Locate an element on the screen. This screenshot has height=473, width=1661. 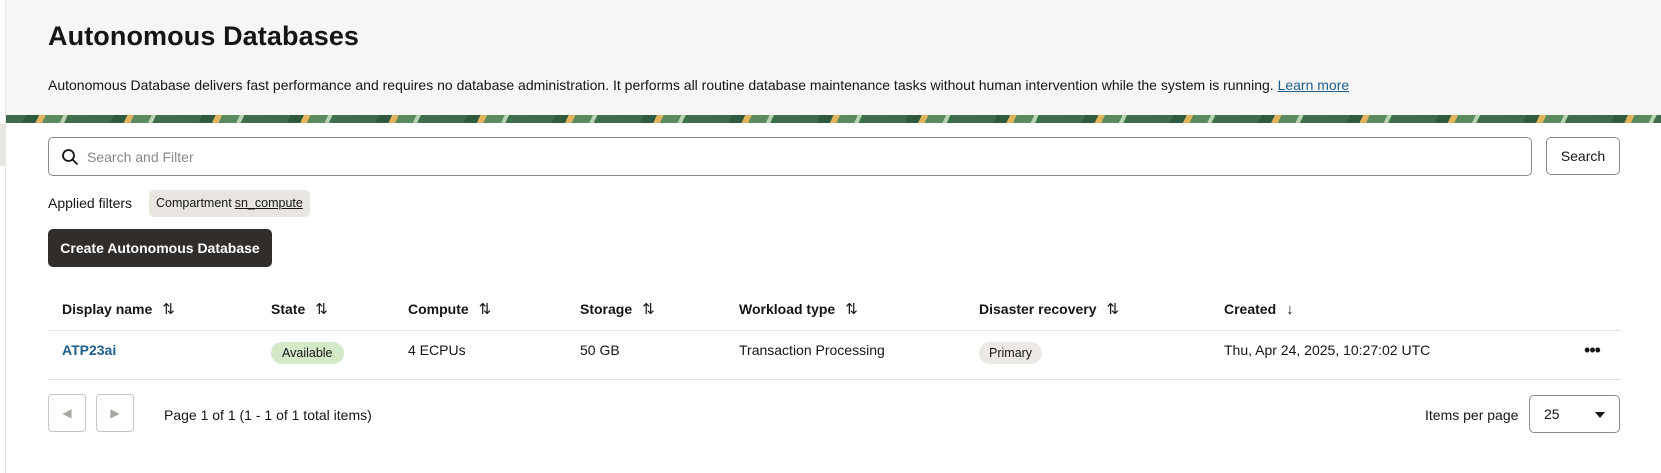
search-input is located at coordinates (797, 156).